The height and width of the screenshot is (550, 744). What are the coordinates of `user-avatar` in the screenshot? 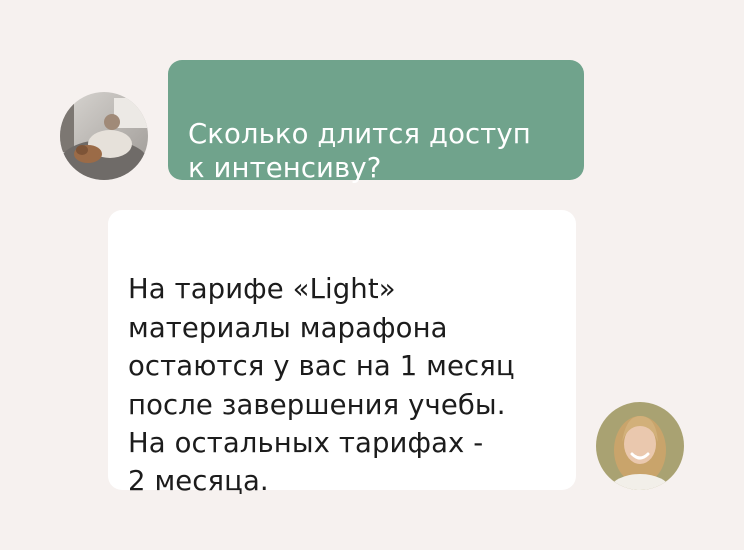 It's located at (104, 136).